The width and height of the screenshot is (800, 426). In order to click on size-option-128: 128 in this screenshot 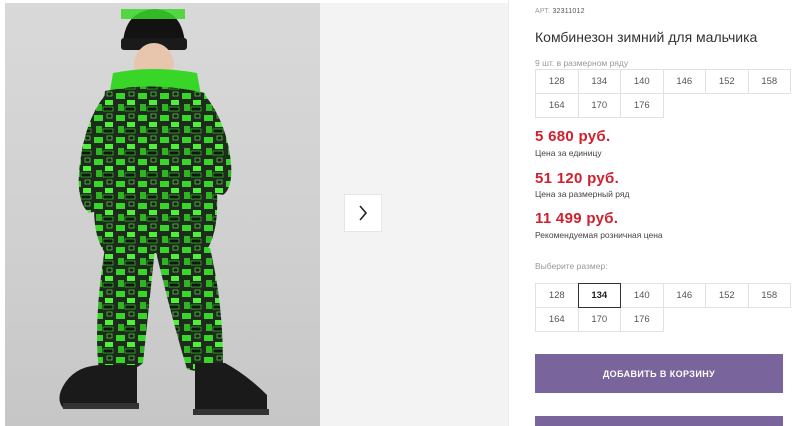, I will do `click(557, 295)`.